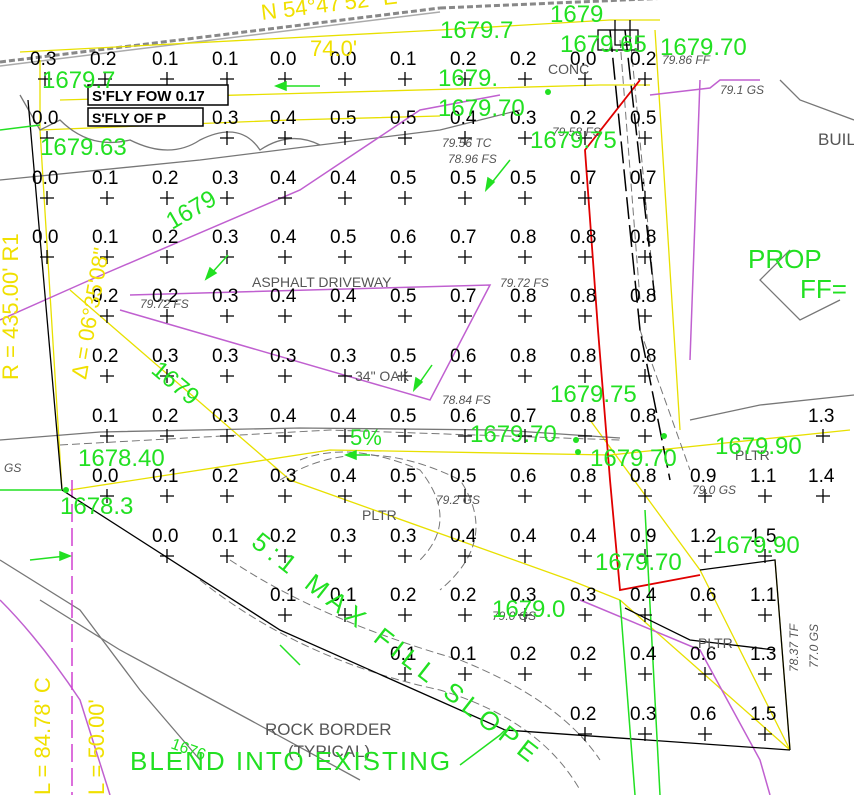  Describe the element at coordinates (763, 654) in the screenshot. I see `grade-spot-value: 1.3` at that location.